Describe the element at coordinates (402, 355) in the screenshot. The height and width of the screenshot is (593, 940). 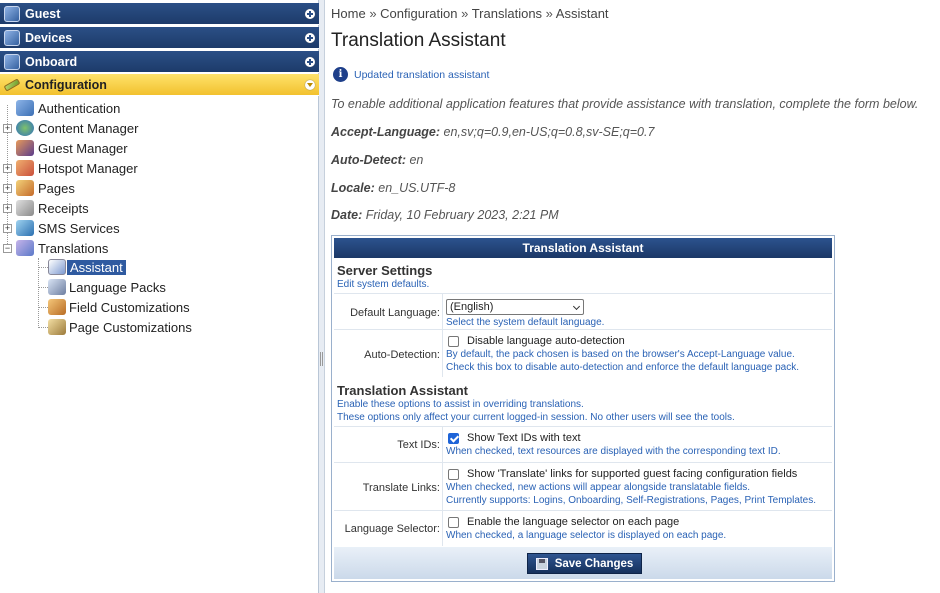
I see `auto-detection-label: Auto-Detection:` at that location.